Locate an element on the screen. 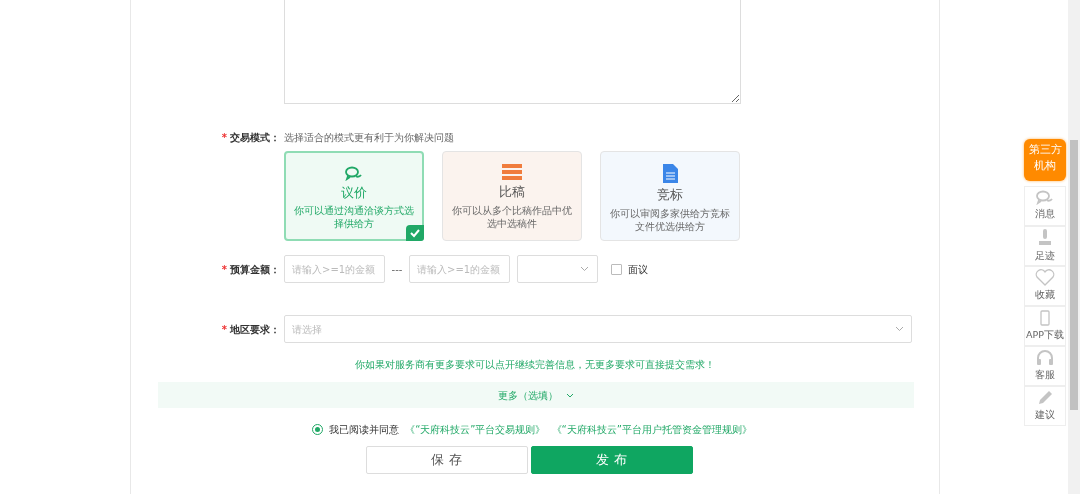  rules-link: 《“天府科技云”平台交易规则》 is located at coordinates (475, 429).